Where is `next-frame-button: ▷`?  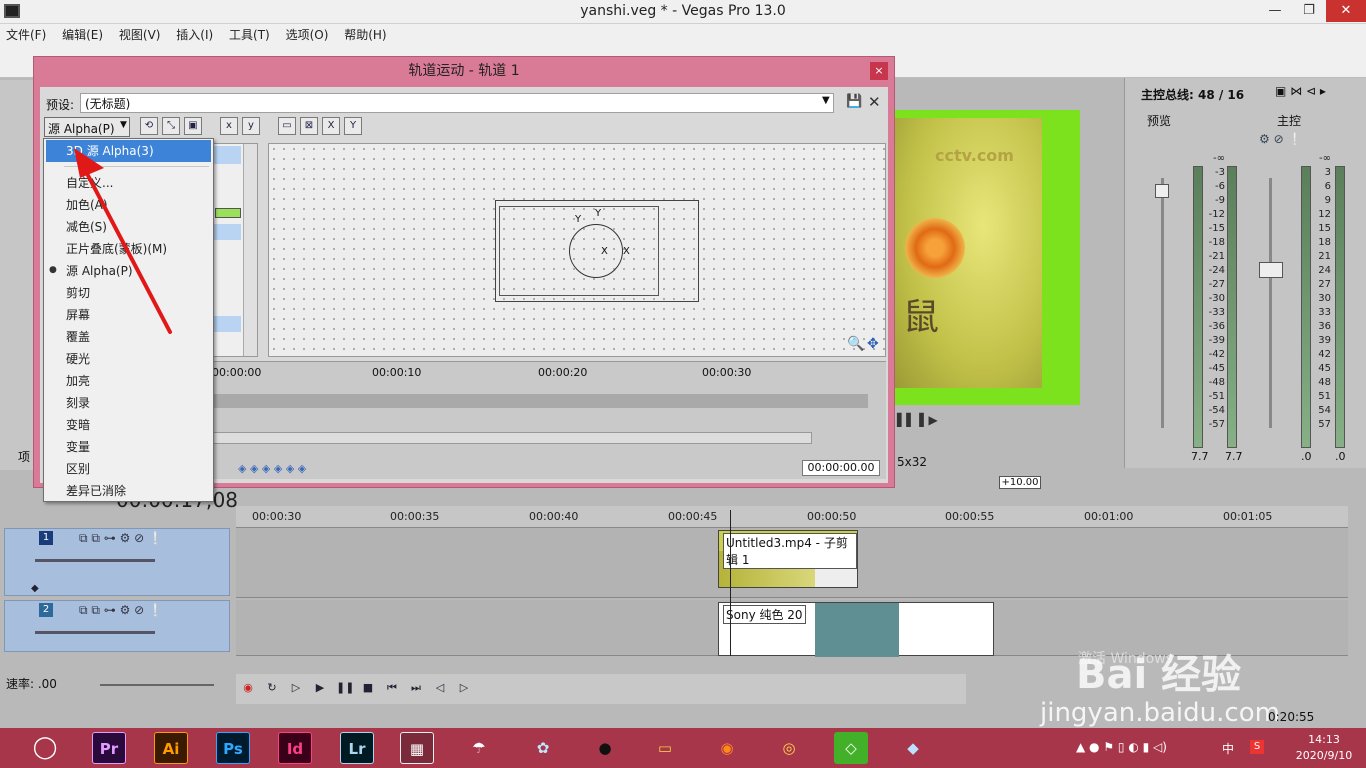
next-frame-button: ▷ is located at coordinates (464, 688).